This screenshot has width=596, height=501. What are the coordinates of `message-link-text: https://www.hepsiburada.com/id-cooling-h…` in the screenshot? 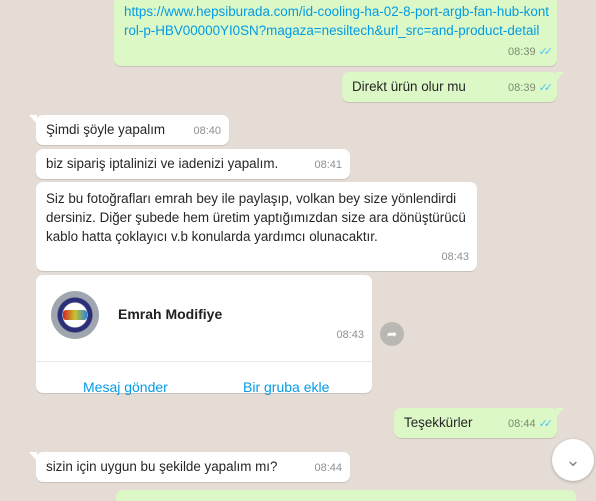 It's located at (336, 21).